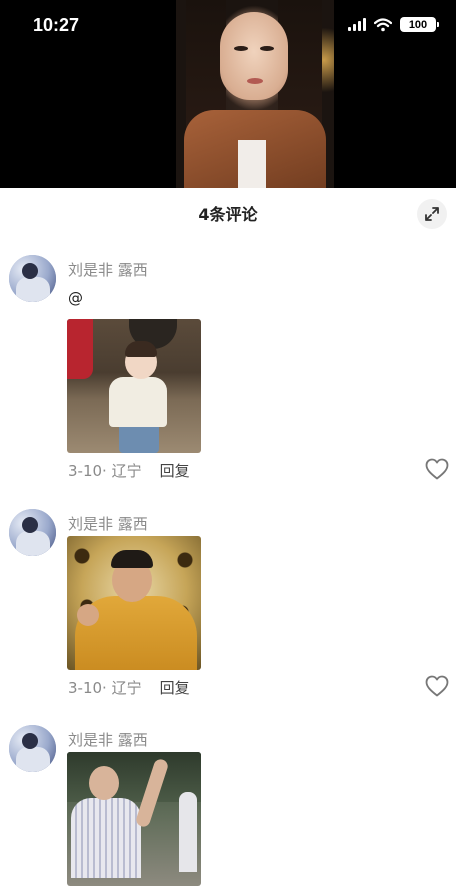 The width and height of the screenshot is (456, 886). I want to click on comment-text: @, so click(75, 298).